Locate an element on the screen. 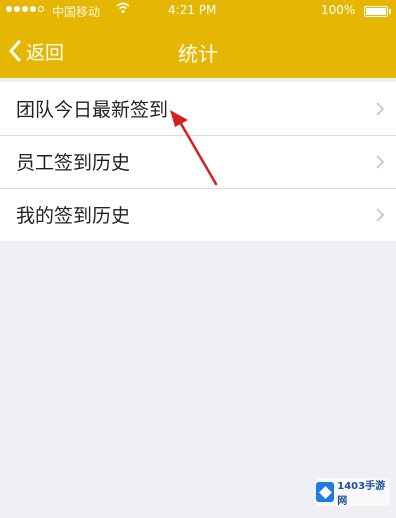 The height and width of the screenshot is (518, 396). watermark-cube-icon is located at coordinates (325, 492).